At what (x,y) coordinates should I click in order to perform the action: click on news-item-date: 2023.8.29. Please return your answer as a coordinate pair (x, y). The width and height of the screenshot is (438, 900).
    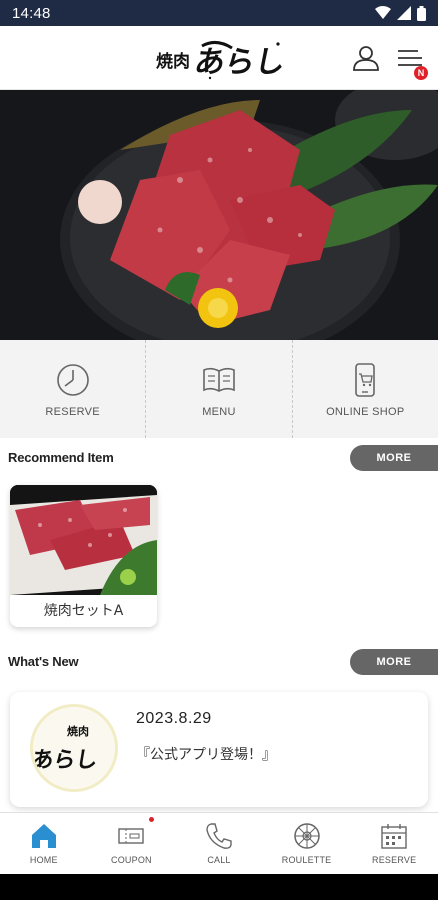
    Looking at the image, I should click on (174, 718).